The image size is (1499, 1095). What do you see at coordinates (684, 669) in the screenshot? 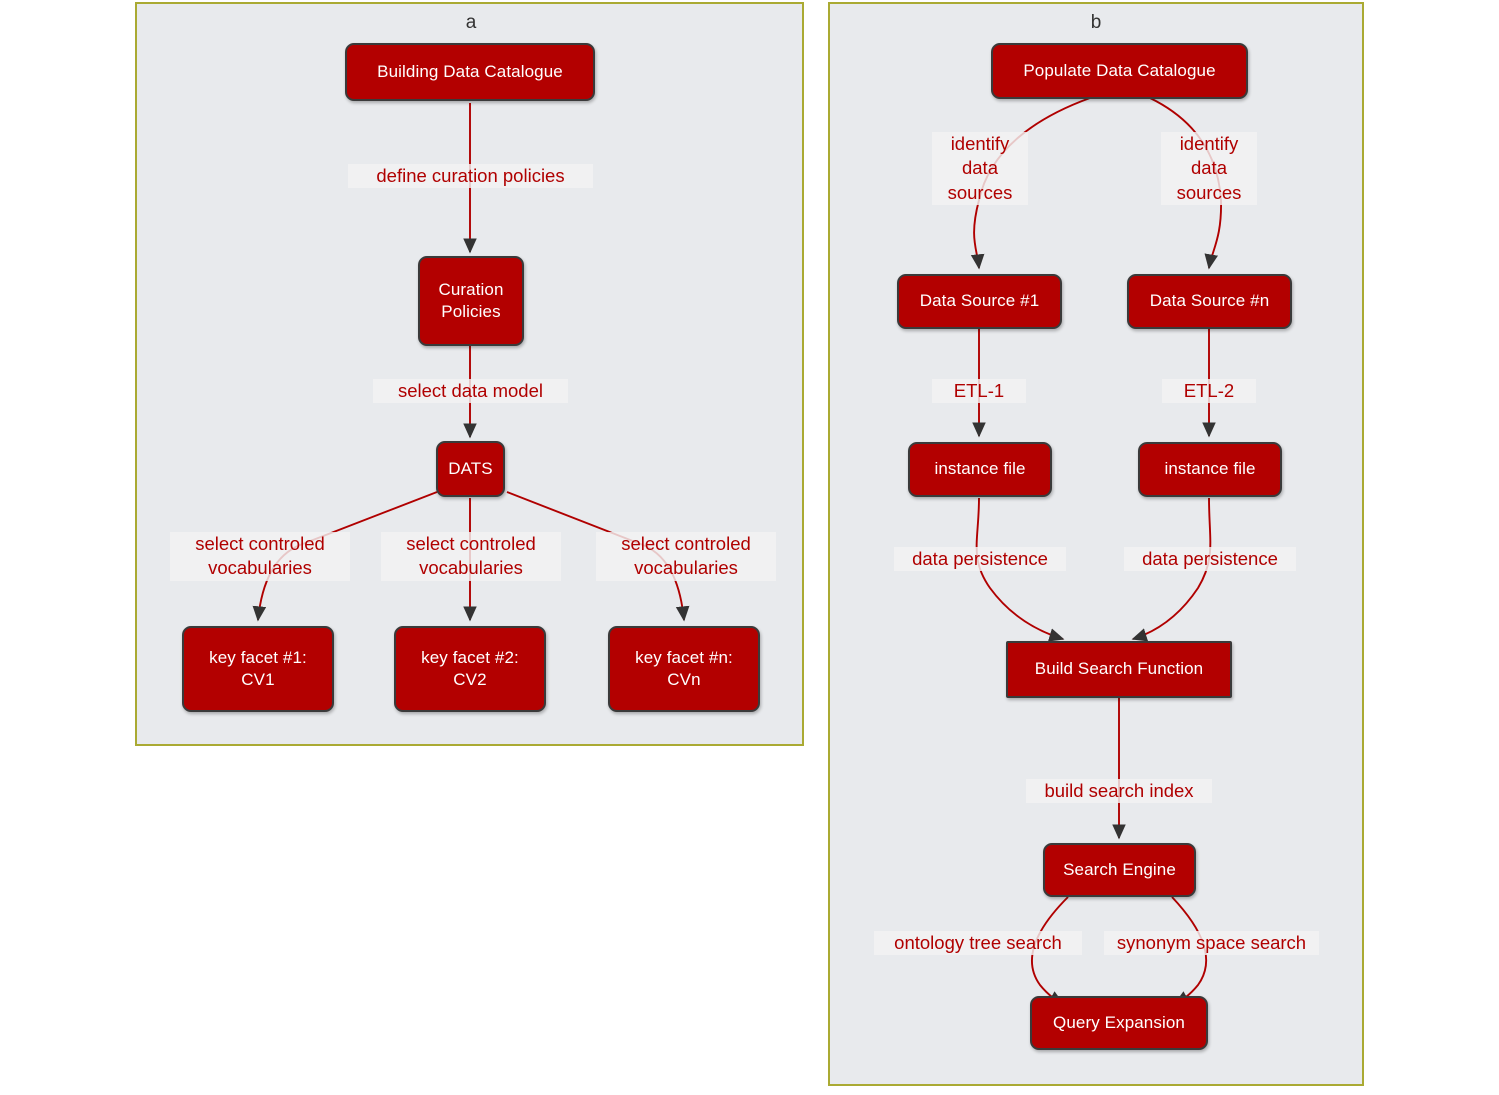
I see `node-key-facet-n: key facet #n: CVn` at bounding box center [684, 669].